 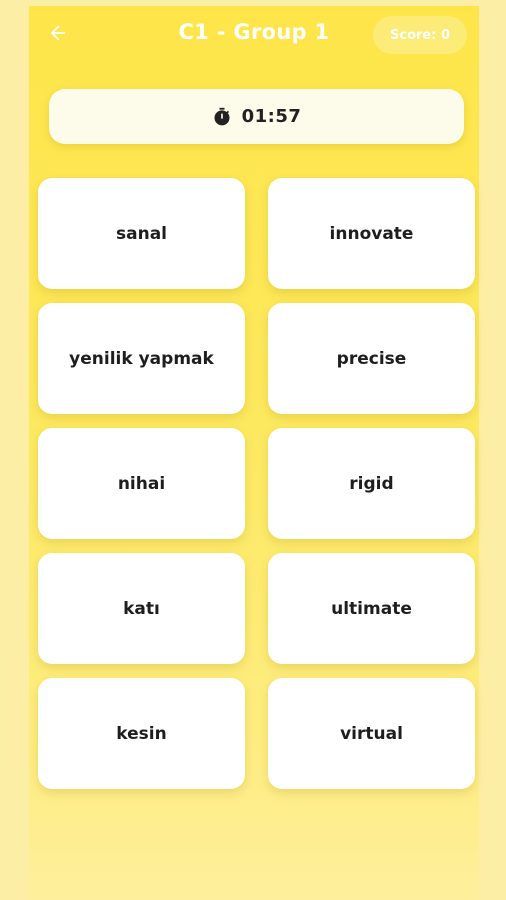 I want to click on app-header: C1 - Group 1 Score: 0, so click(x=254, y=35).